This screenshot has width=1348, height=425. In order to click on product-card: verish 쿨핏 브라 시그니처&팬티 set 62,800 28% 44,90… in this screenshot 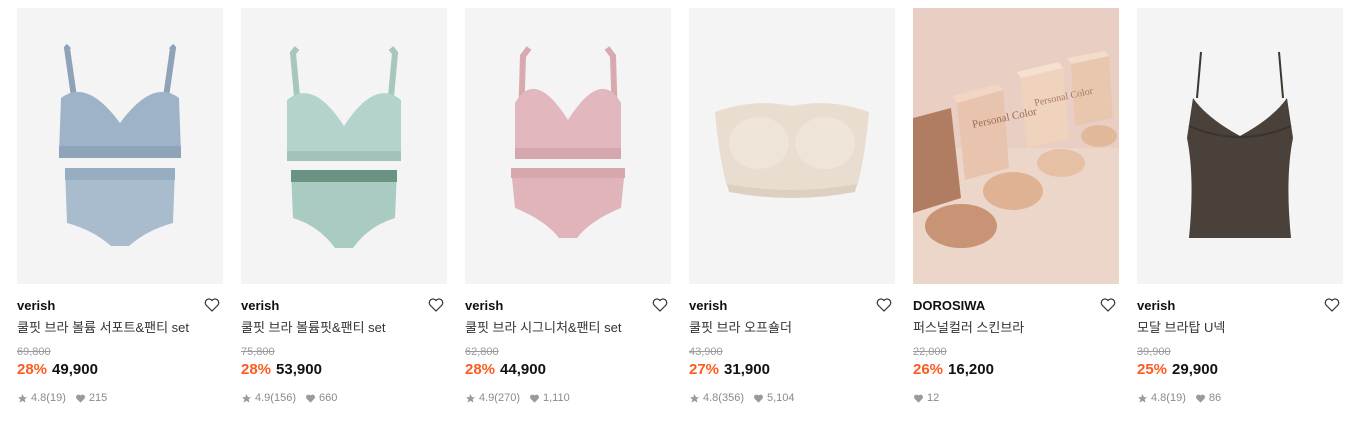, I will do `click(568, 206)`.